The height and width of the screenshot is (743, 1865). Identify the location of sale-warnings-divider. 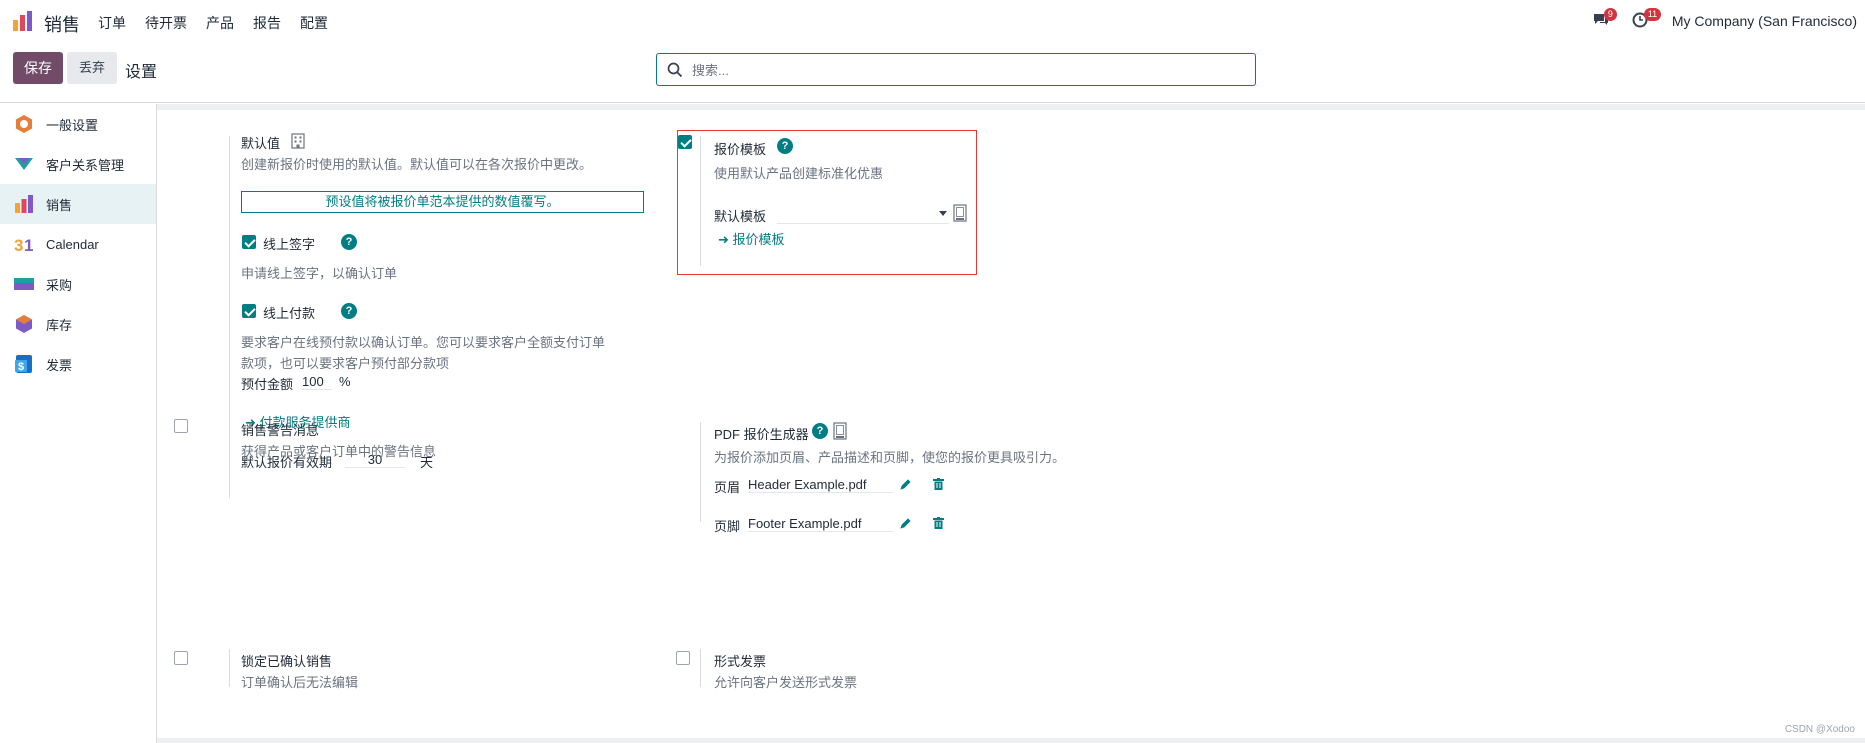
(229, 438).